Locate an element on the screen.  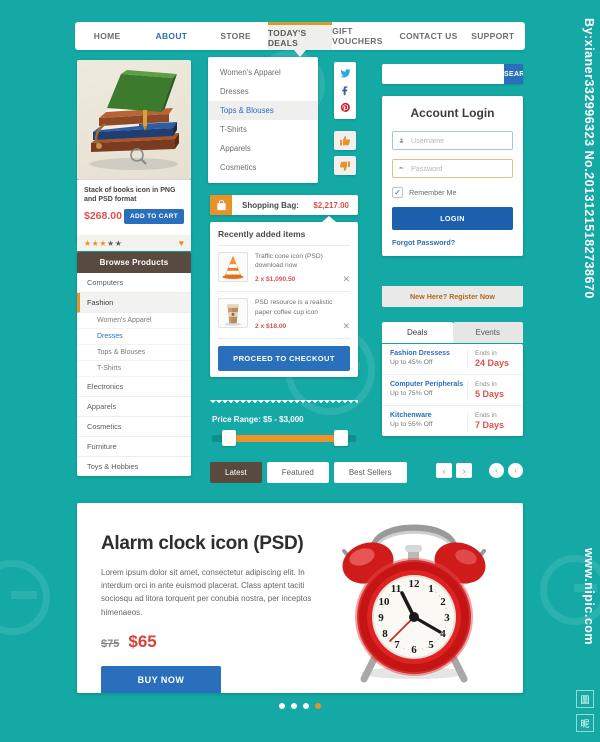
deal-info: Fashion Dressess Up to 45% Off is located at coordinates (428, 359).